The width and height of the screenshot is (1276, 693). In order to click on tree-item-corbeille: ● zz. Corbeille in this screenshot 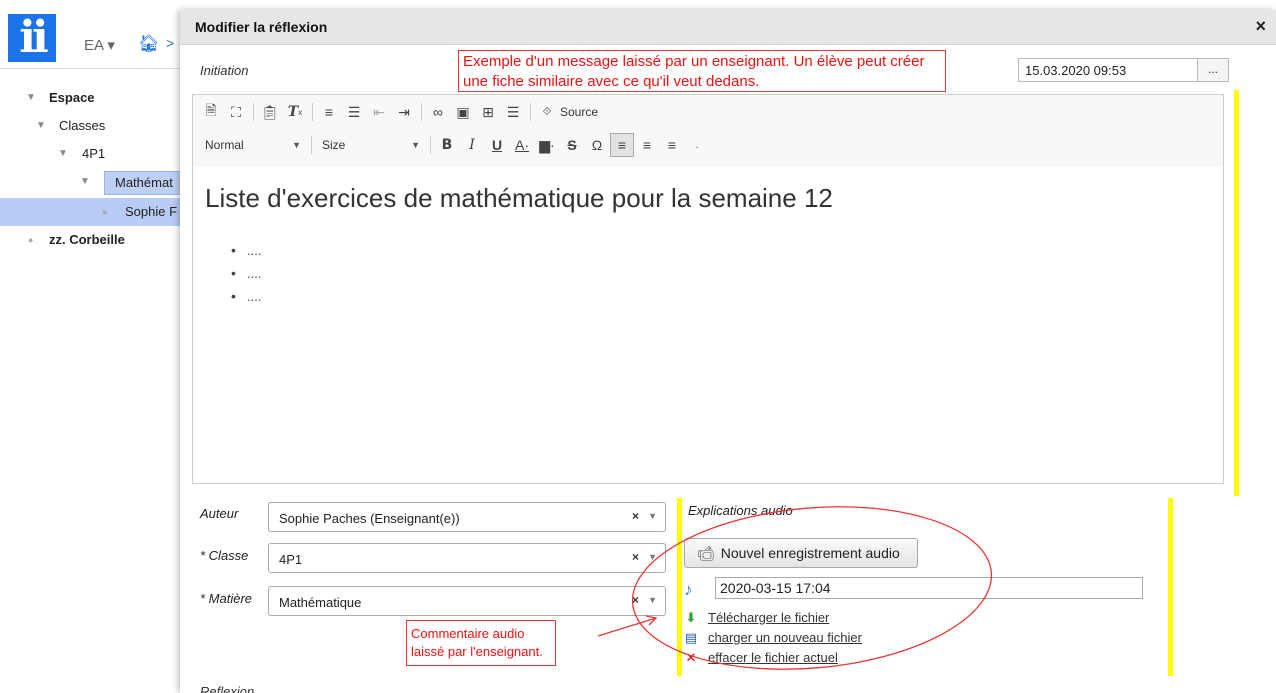, I will do `click(90, 240)`.